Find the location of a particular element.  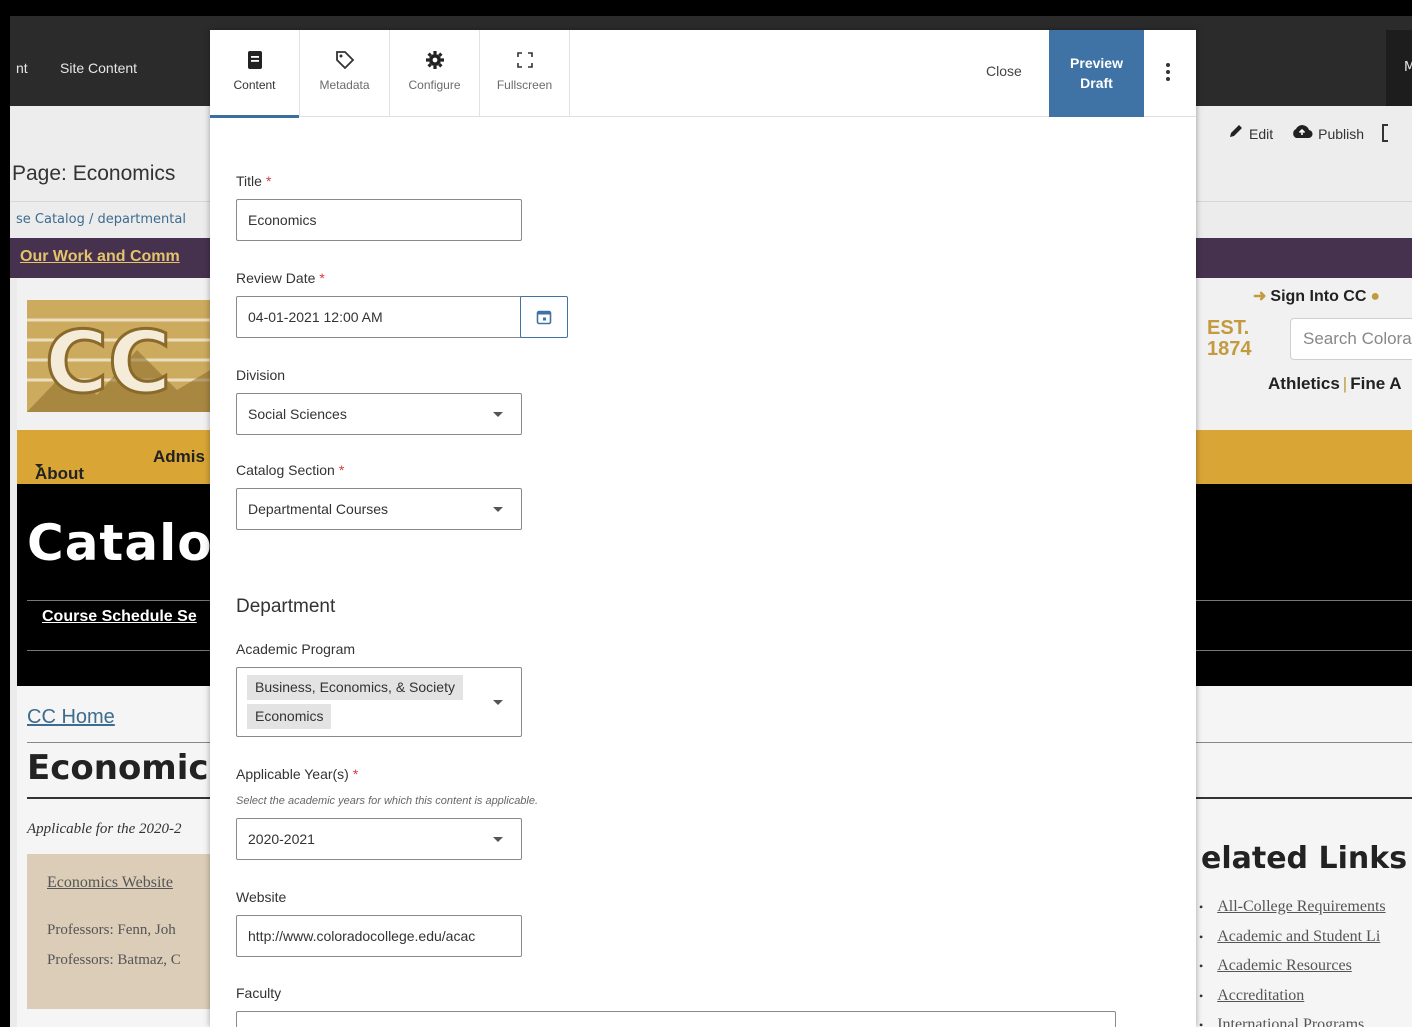

calendar-icon is located at coordinates (544, 317).